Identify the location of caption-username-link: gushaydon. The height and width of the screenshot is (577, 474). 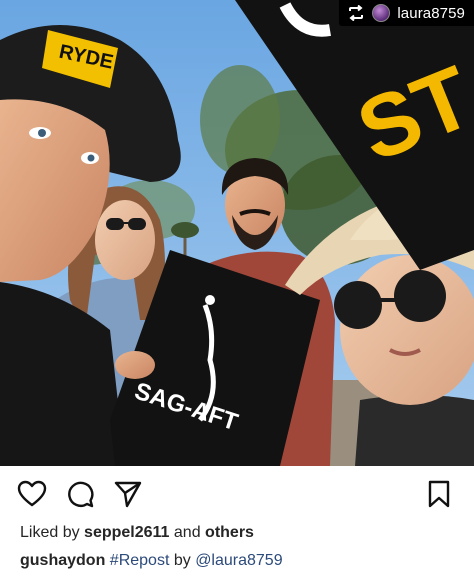
(62, 560).